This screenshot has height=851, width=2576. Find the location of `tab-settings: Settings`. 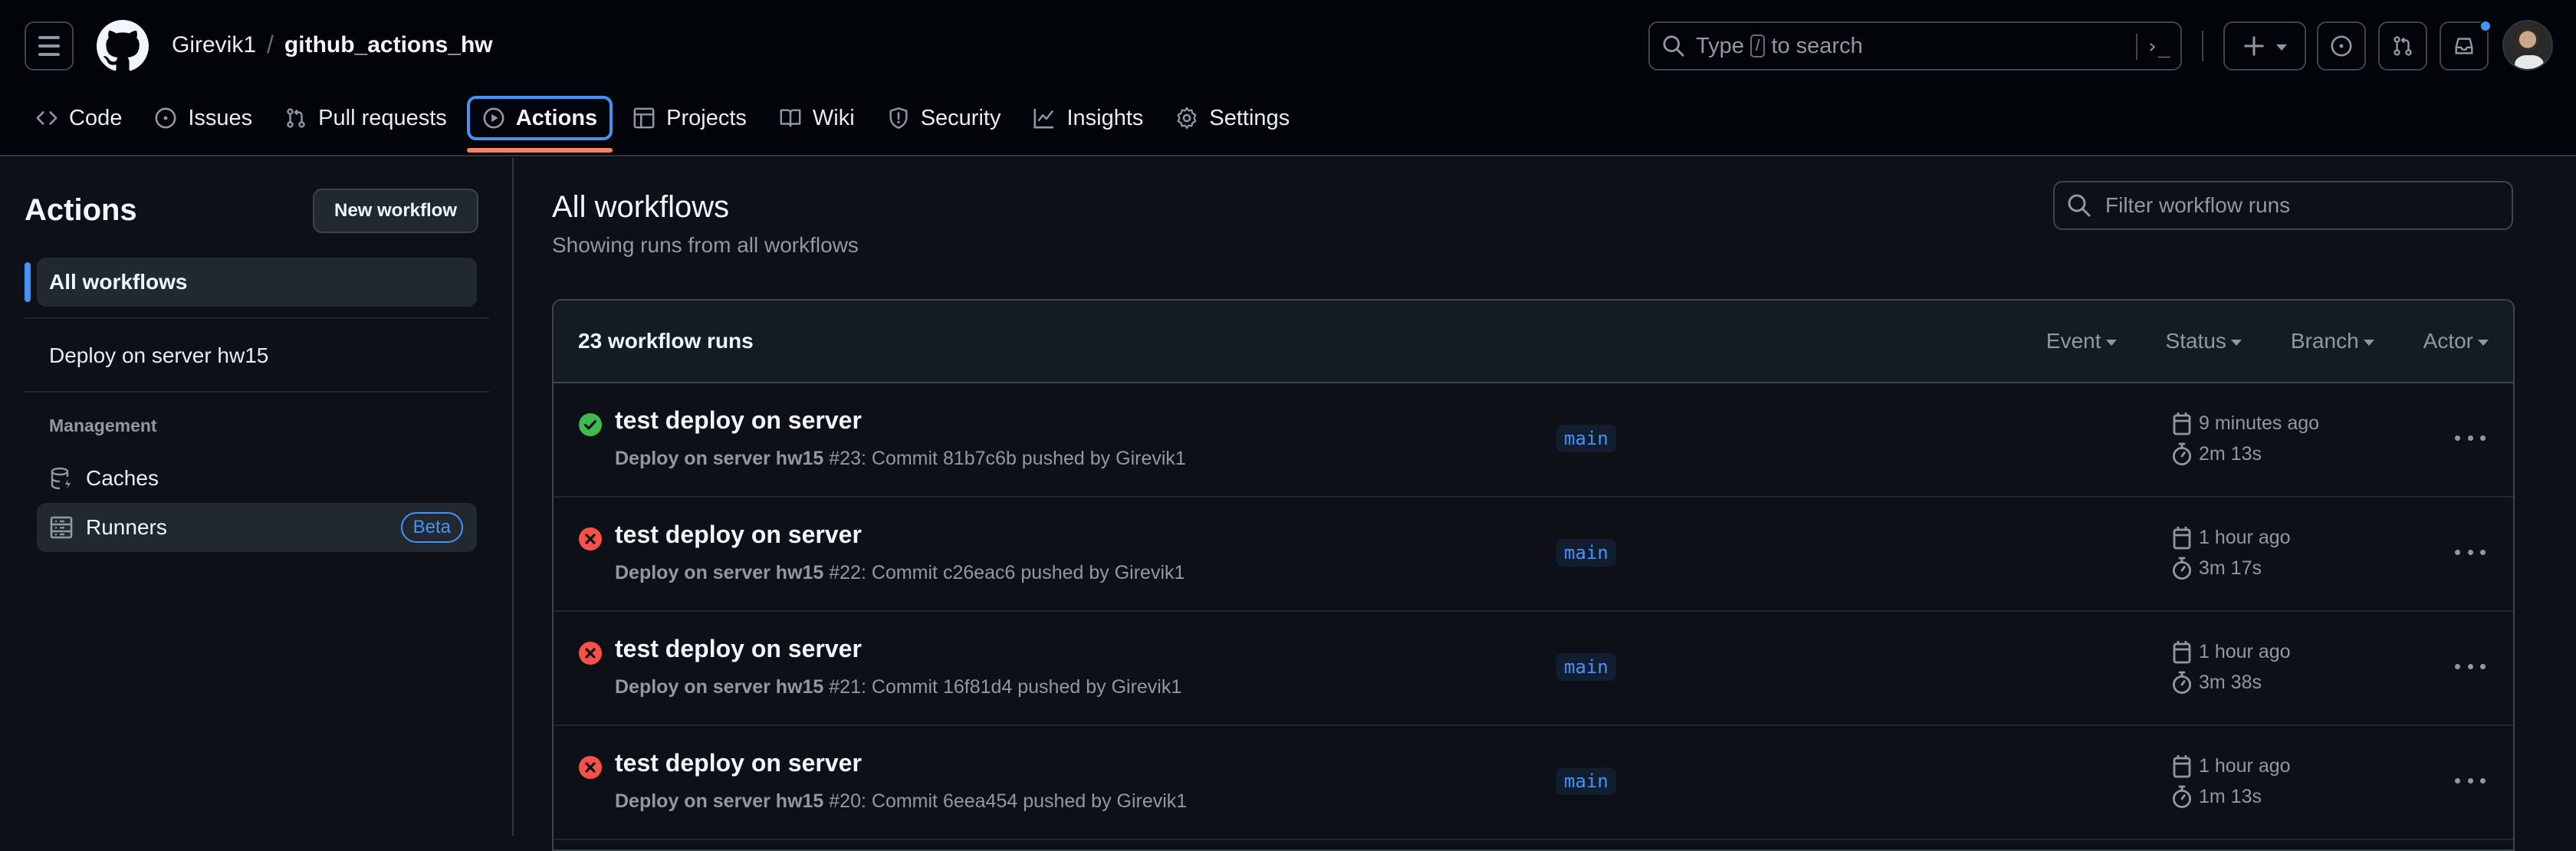

tab-settings: Settings is located at coordinates (1233, 118).